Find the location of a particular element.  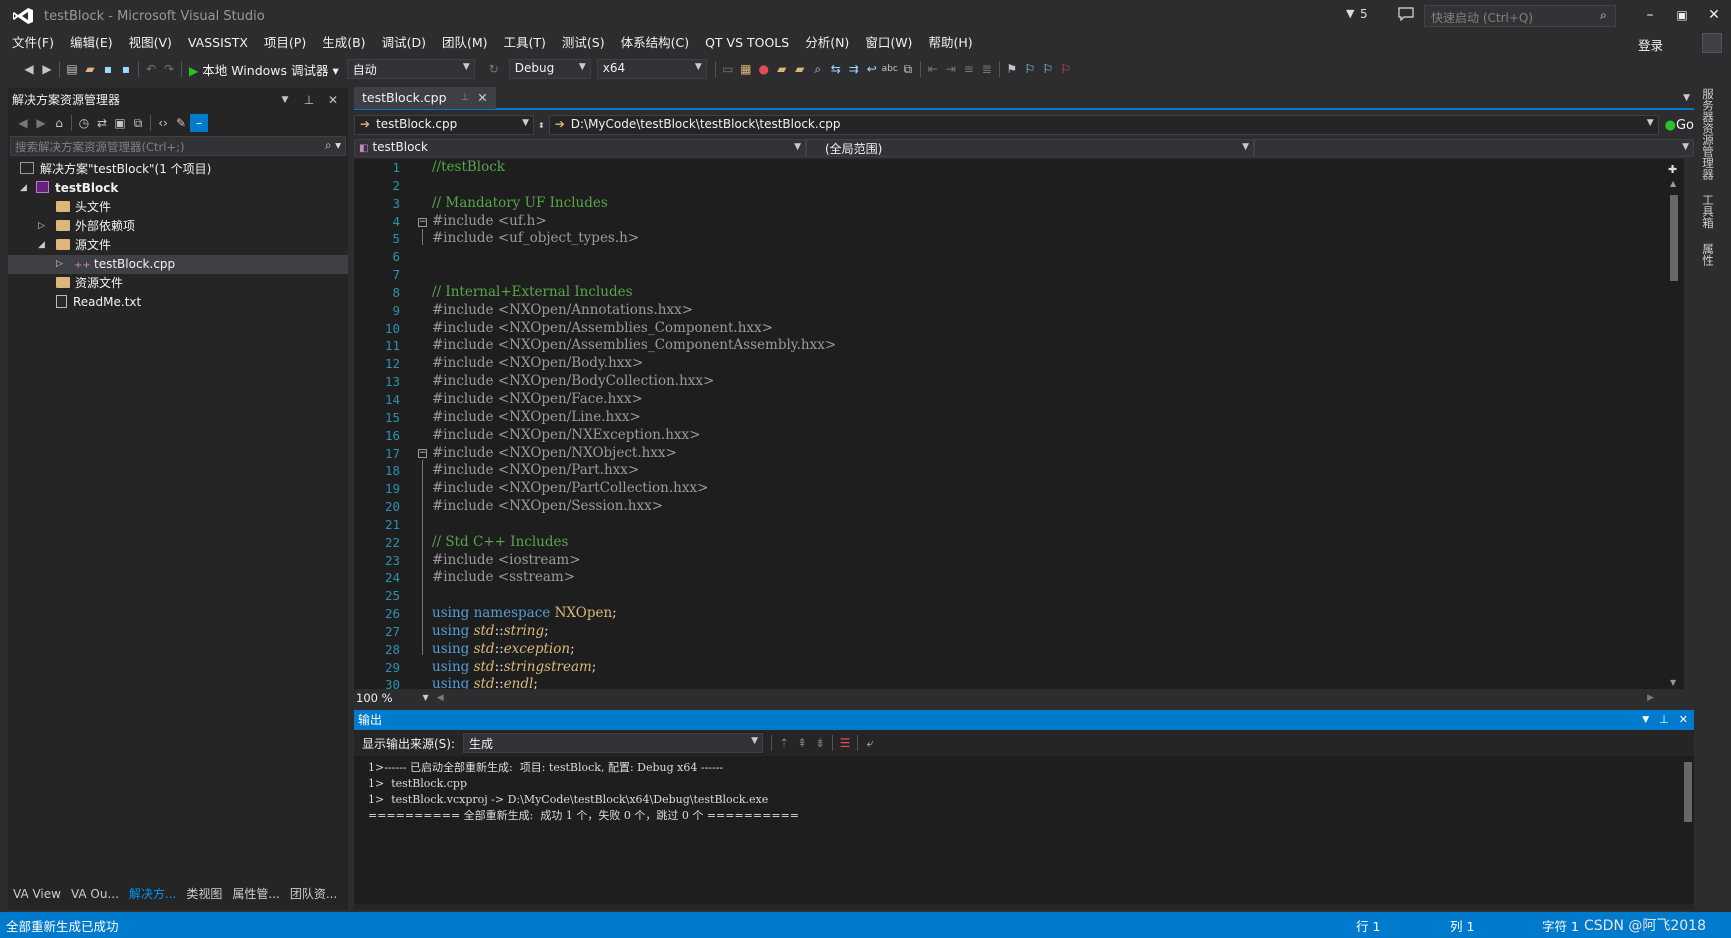

menu-view: 视图(V) is located at coordinates (150, 43).